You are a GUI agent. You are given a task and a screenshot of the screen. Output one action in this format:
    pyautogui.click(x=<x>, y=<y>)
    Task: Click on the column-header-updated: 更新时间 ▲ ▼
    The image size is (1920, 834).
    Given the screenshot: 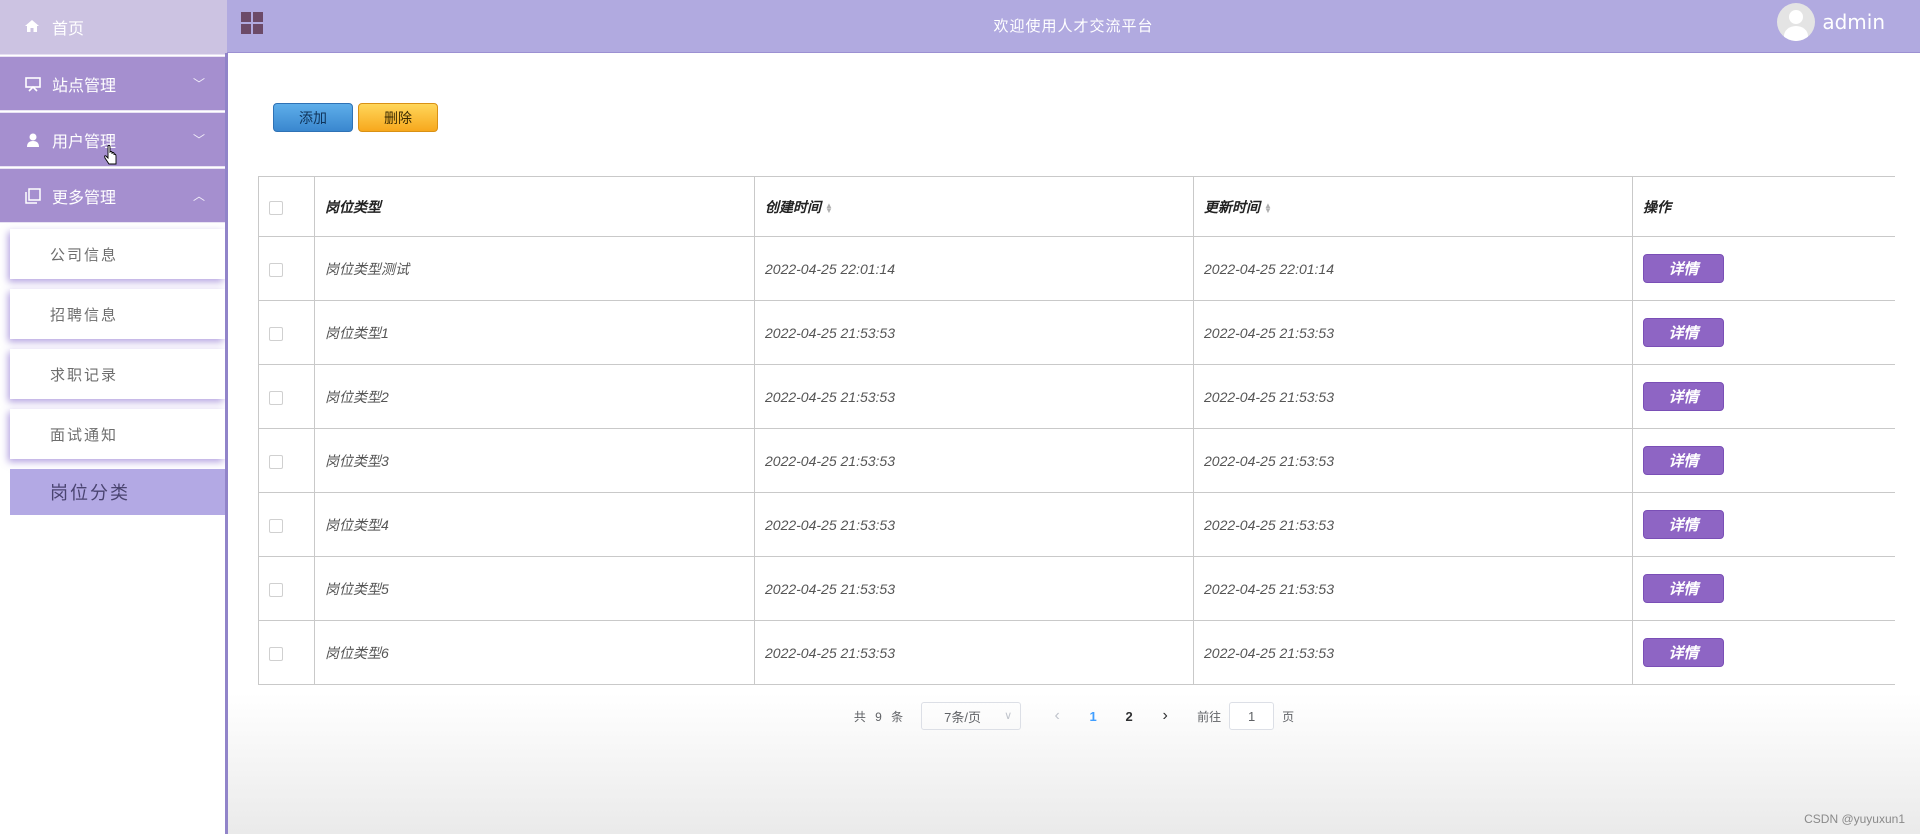 What is the action you would take?
    pyautogui.click(x=1413, y=206)
    